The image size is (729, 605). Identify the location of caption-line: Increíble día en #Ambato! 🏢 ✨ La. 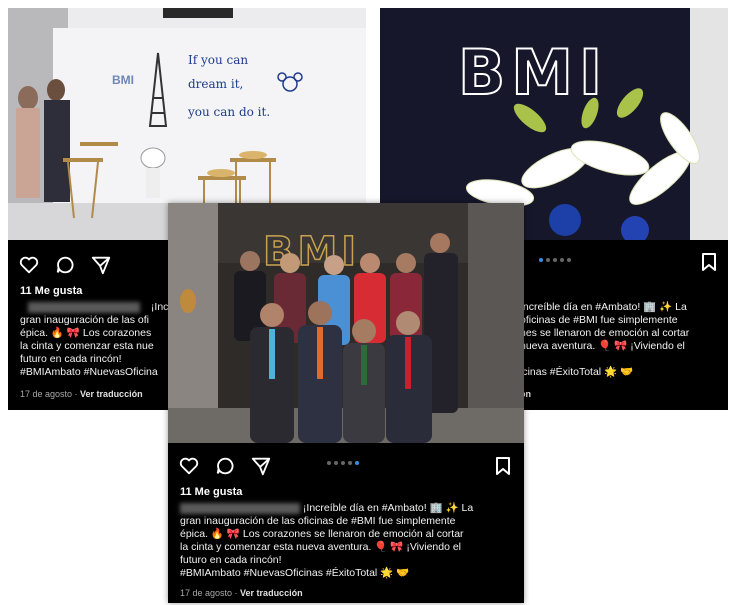
(603, 307).